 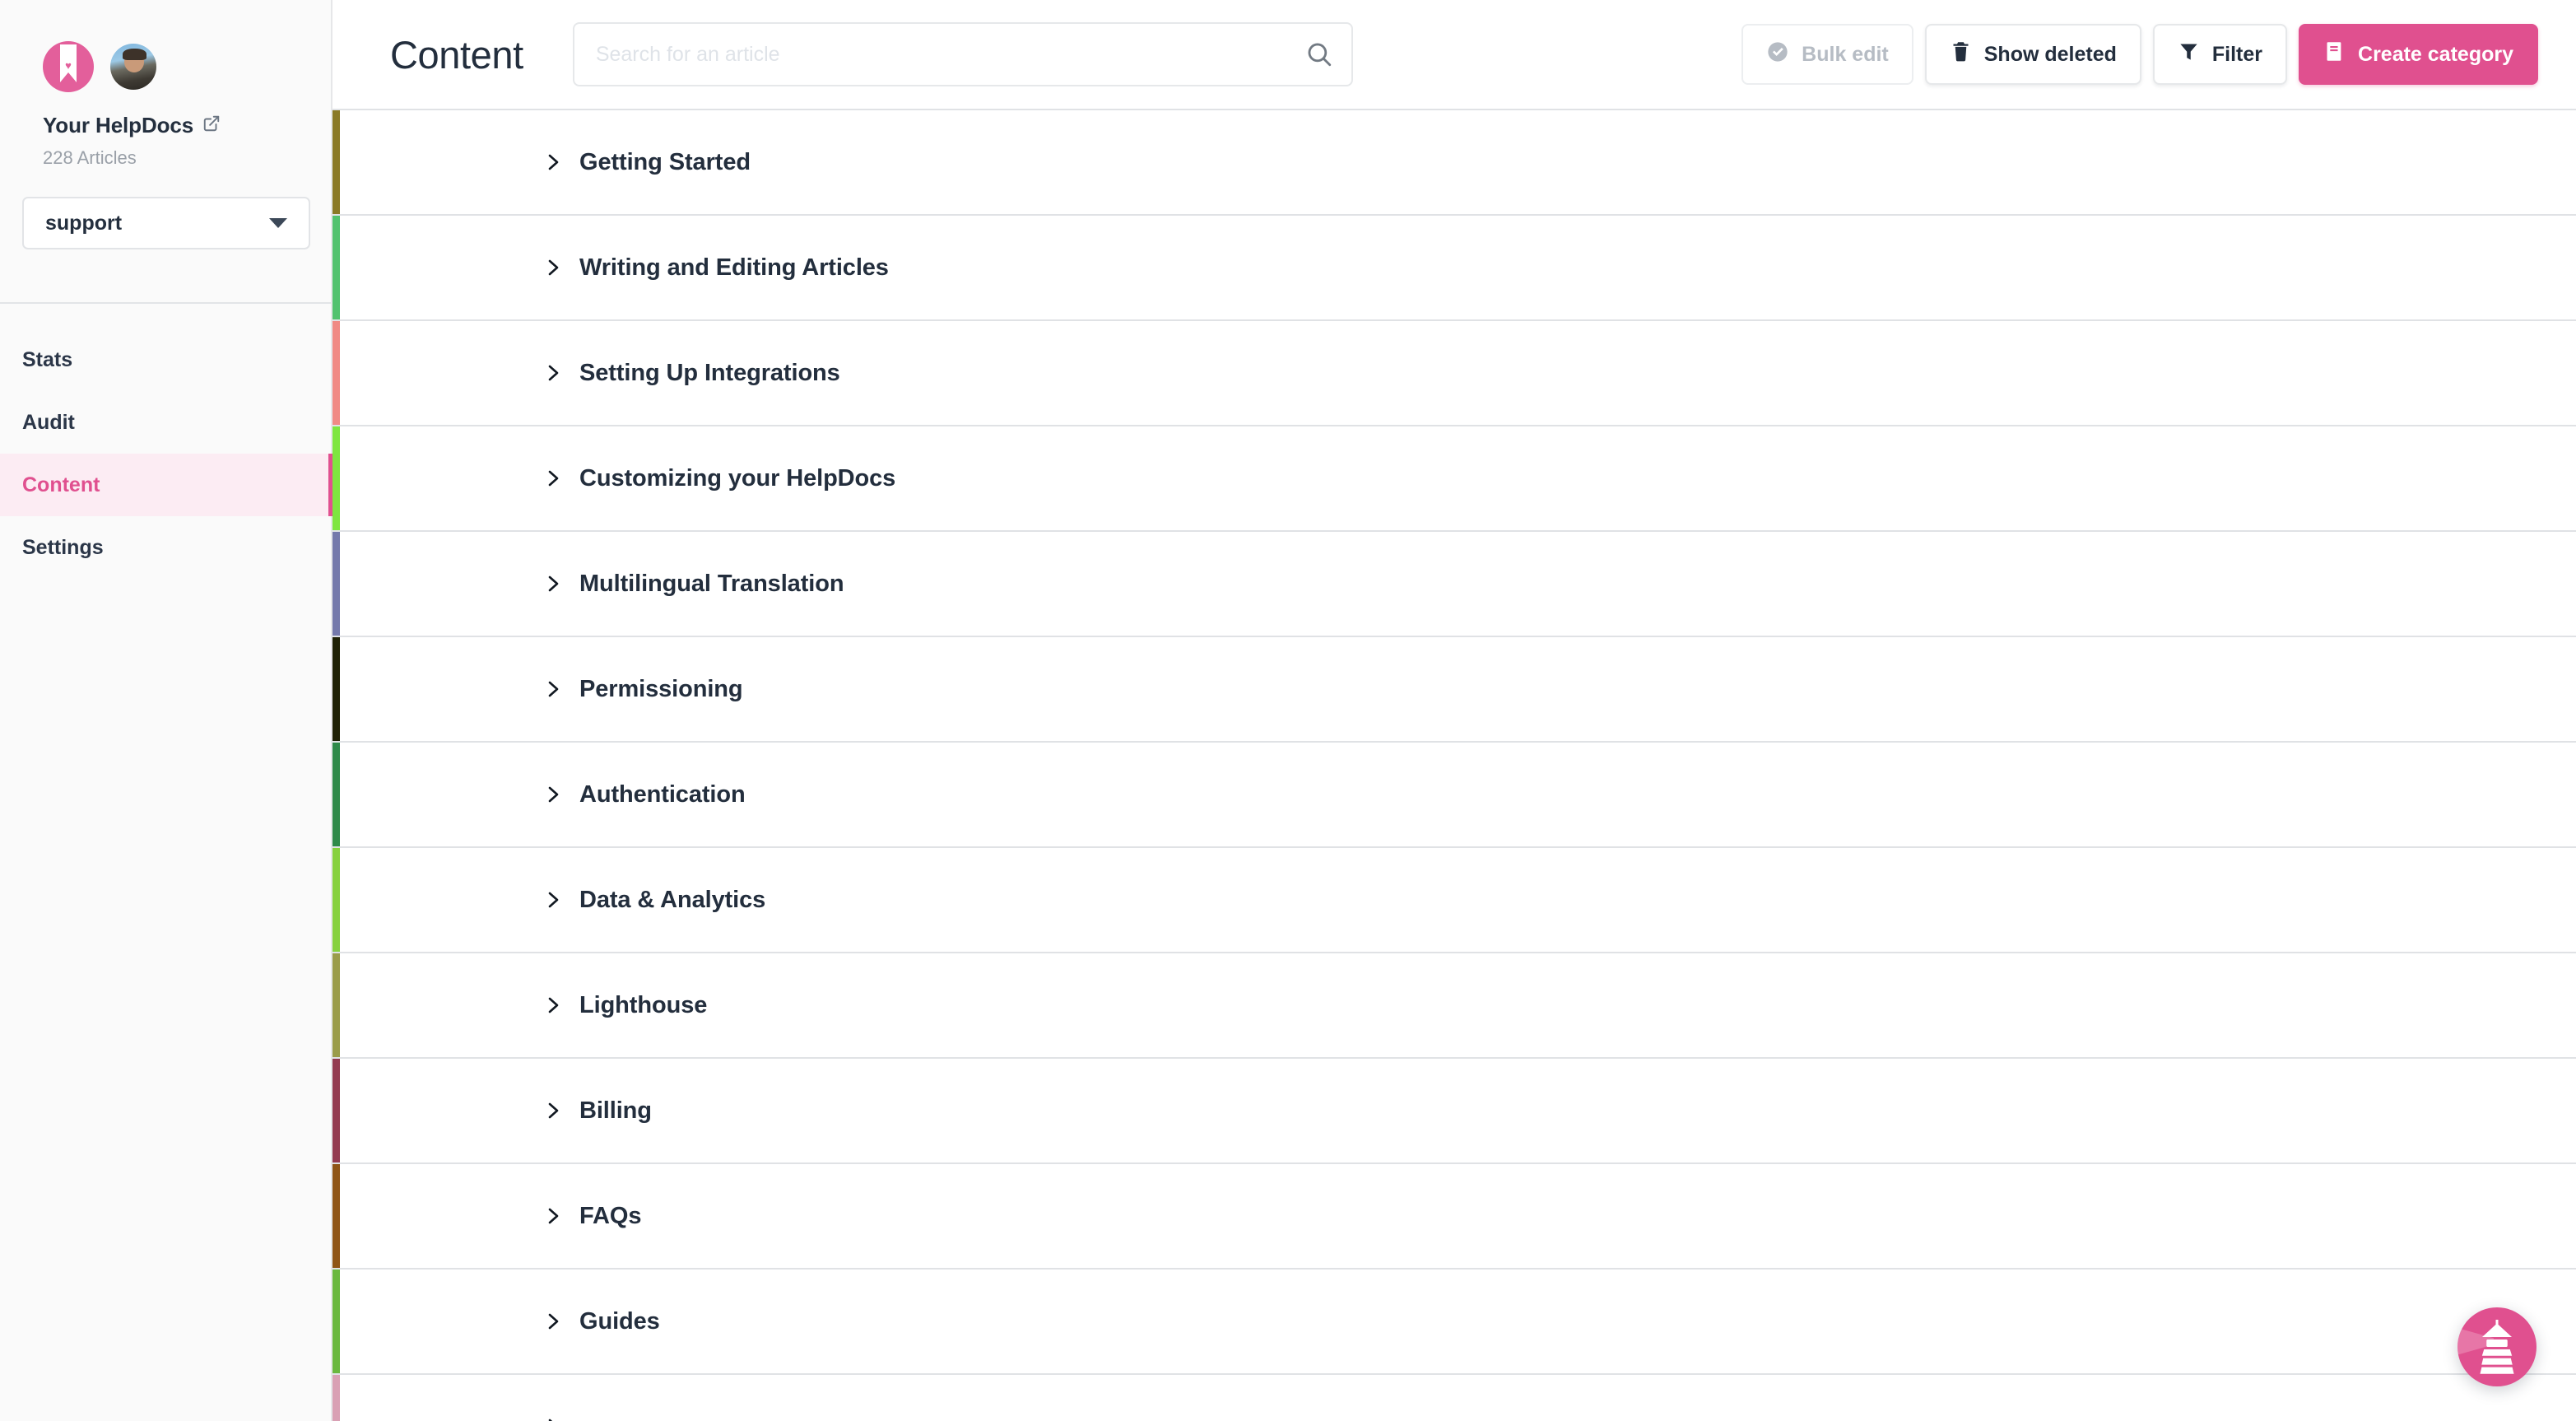 I want to click on heart-icon: ♥, so click(x=68, y=65).